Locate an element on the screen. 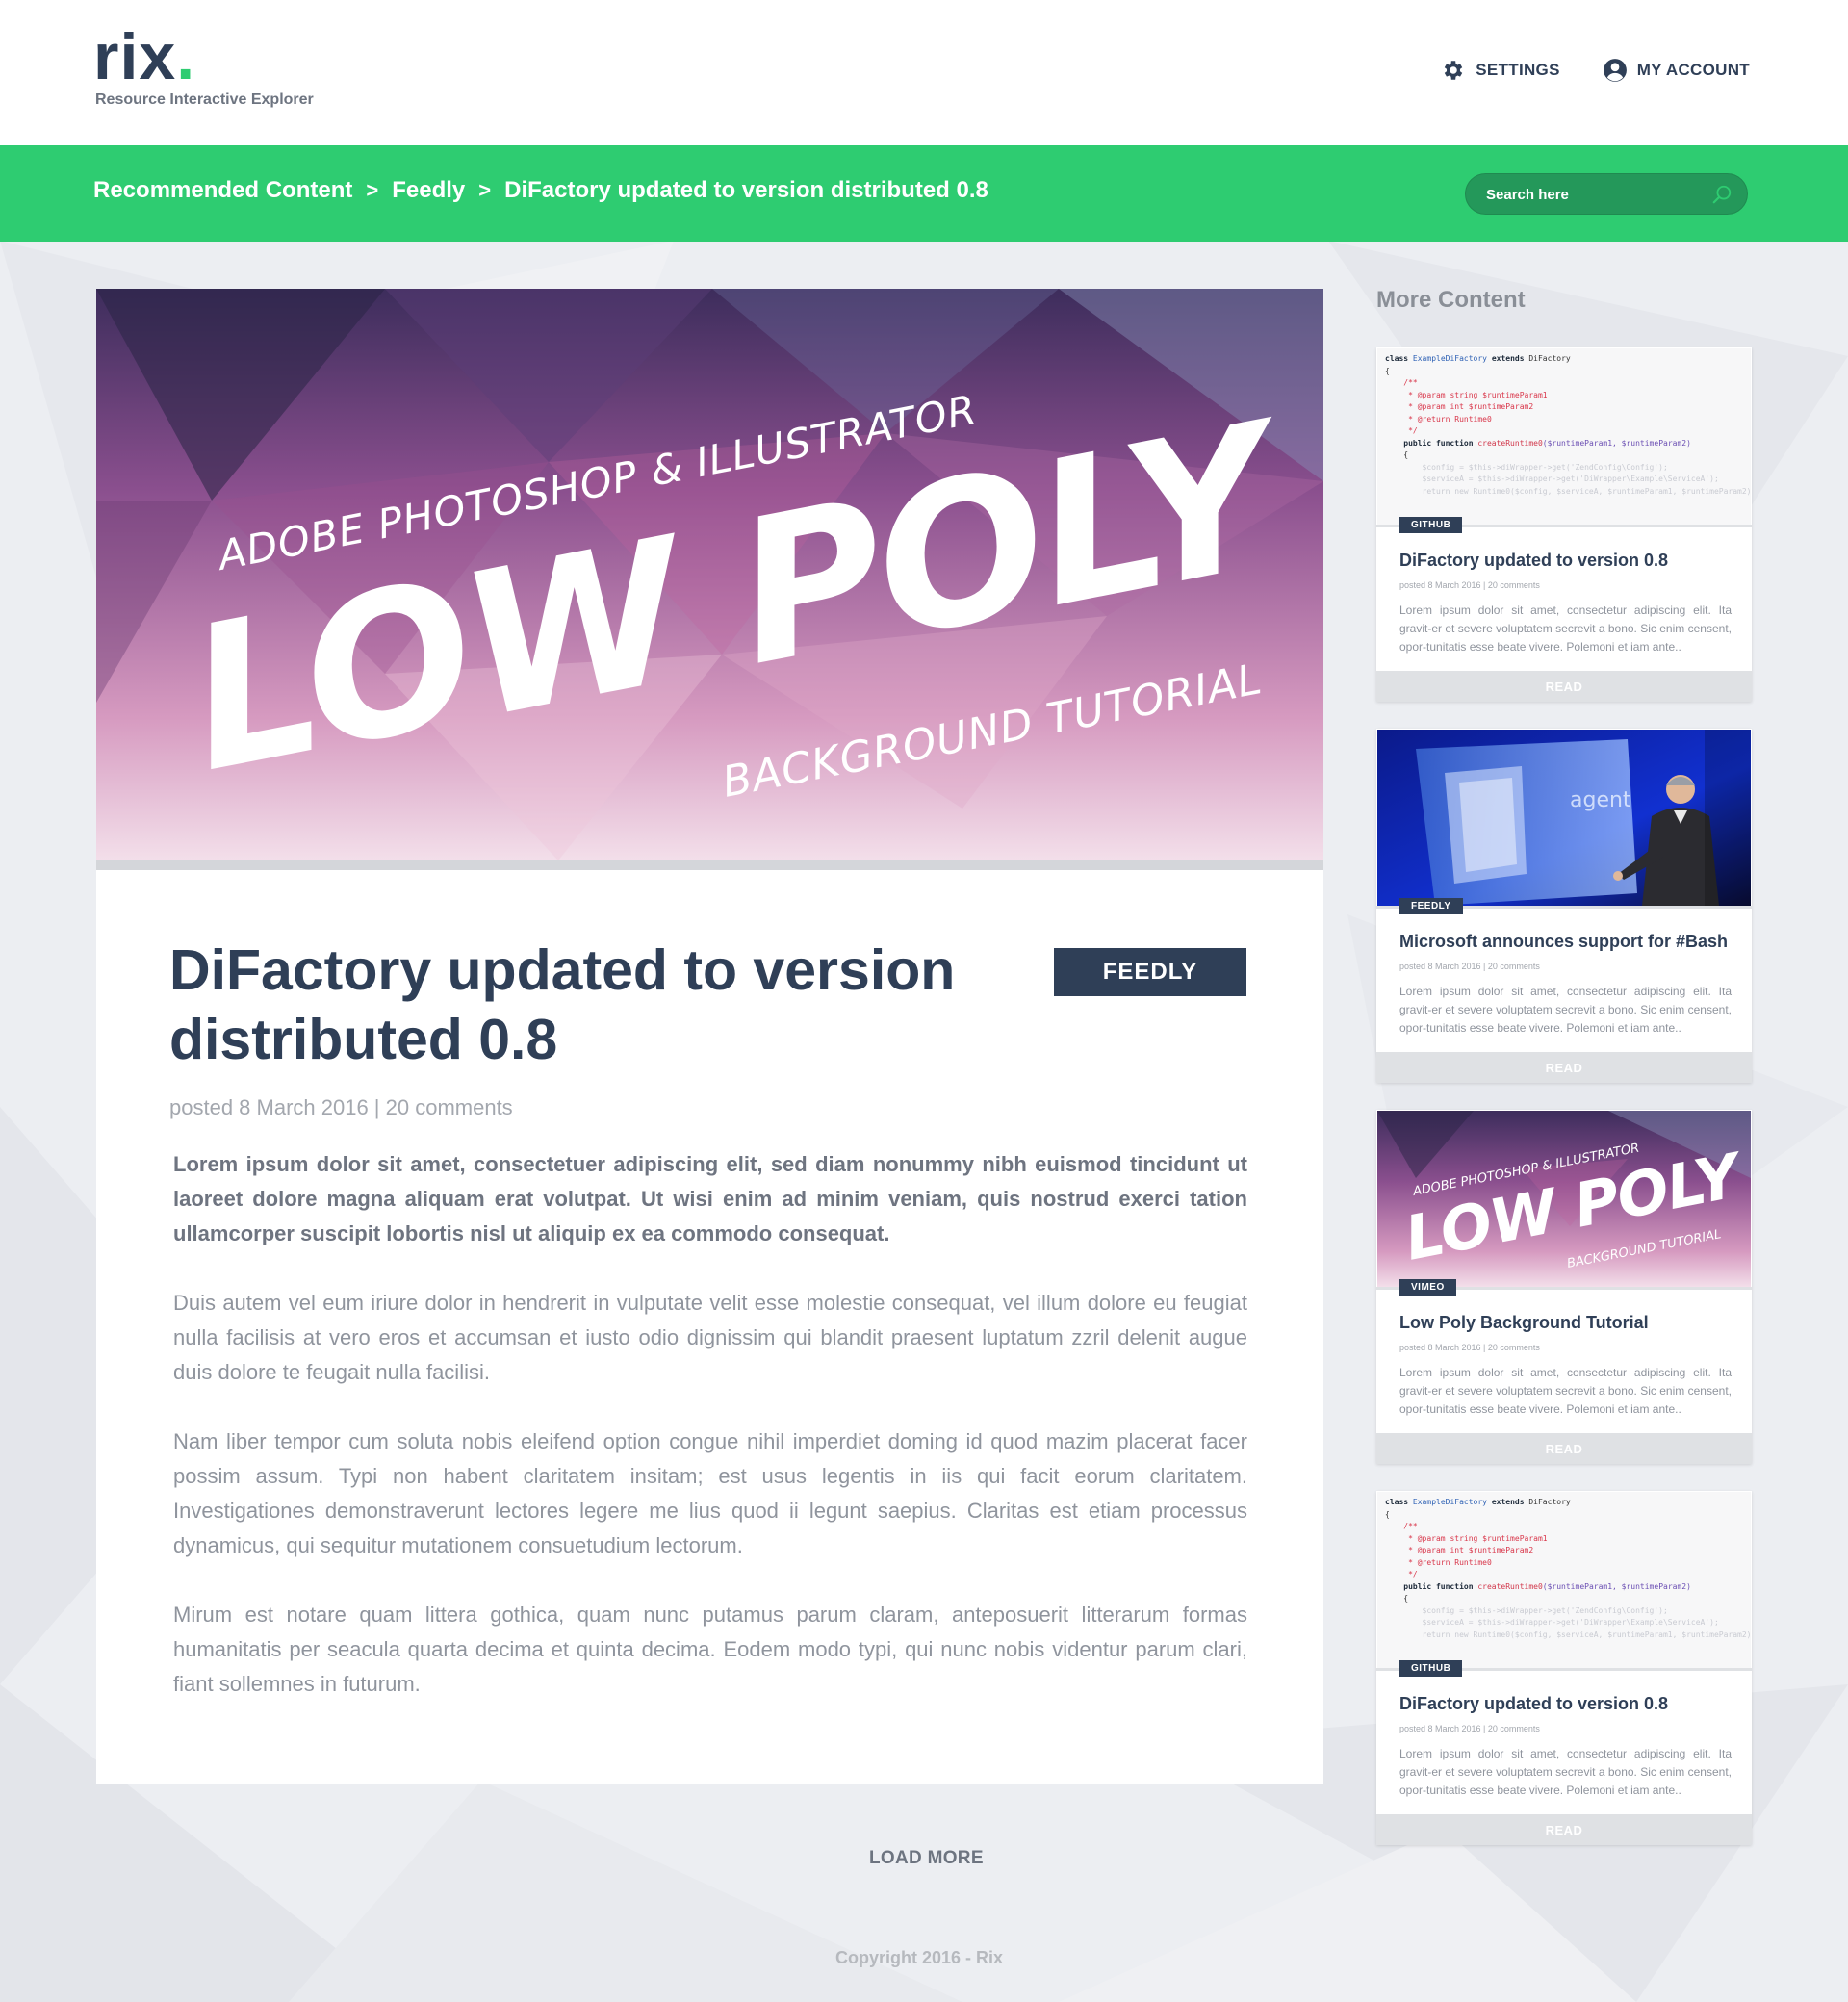  user-circle-icon is located at coordinates (1615, 70).